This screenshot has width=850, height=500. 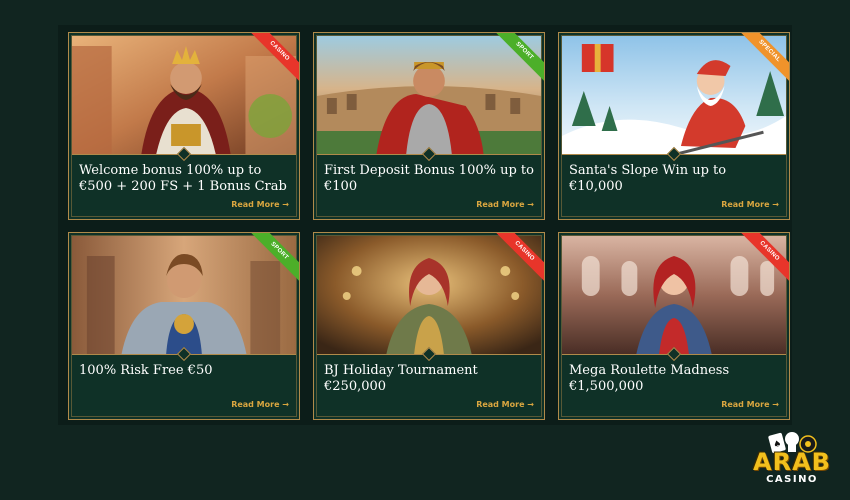 What do you see at coordinates (429, 95) in the screenshot?
I see `promo-image-gladiator` at bounding box center [429, 95].